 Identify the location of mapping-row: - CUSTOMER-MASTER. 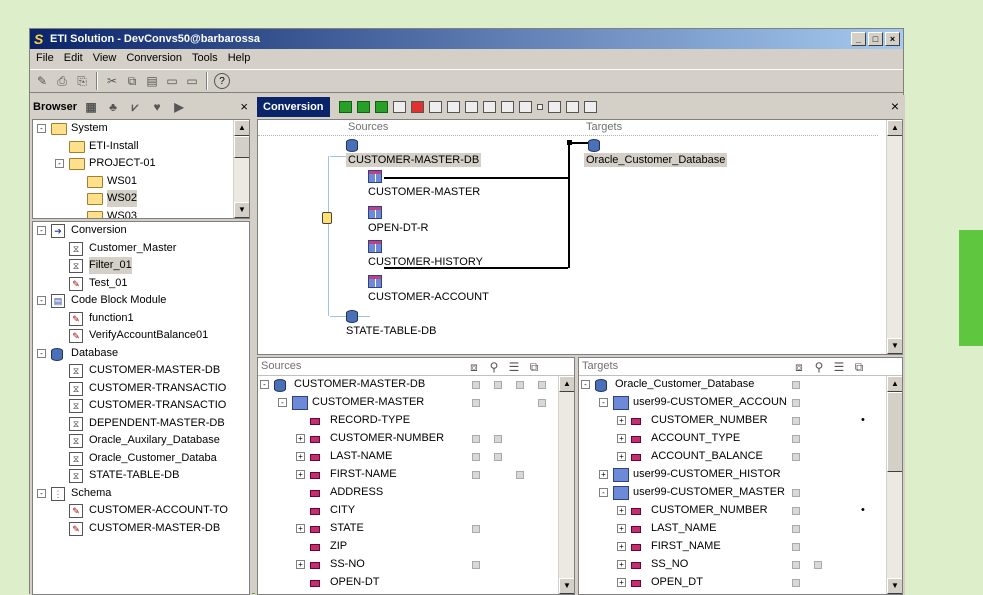
(408, 403).